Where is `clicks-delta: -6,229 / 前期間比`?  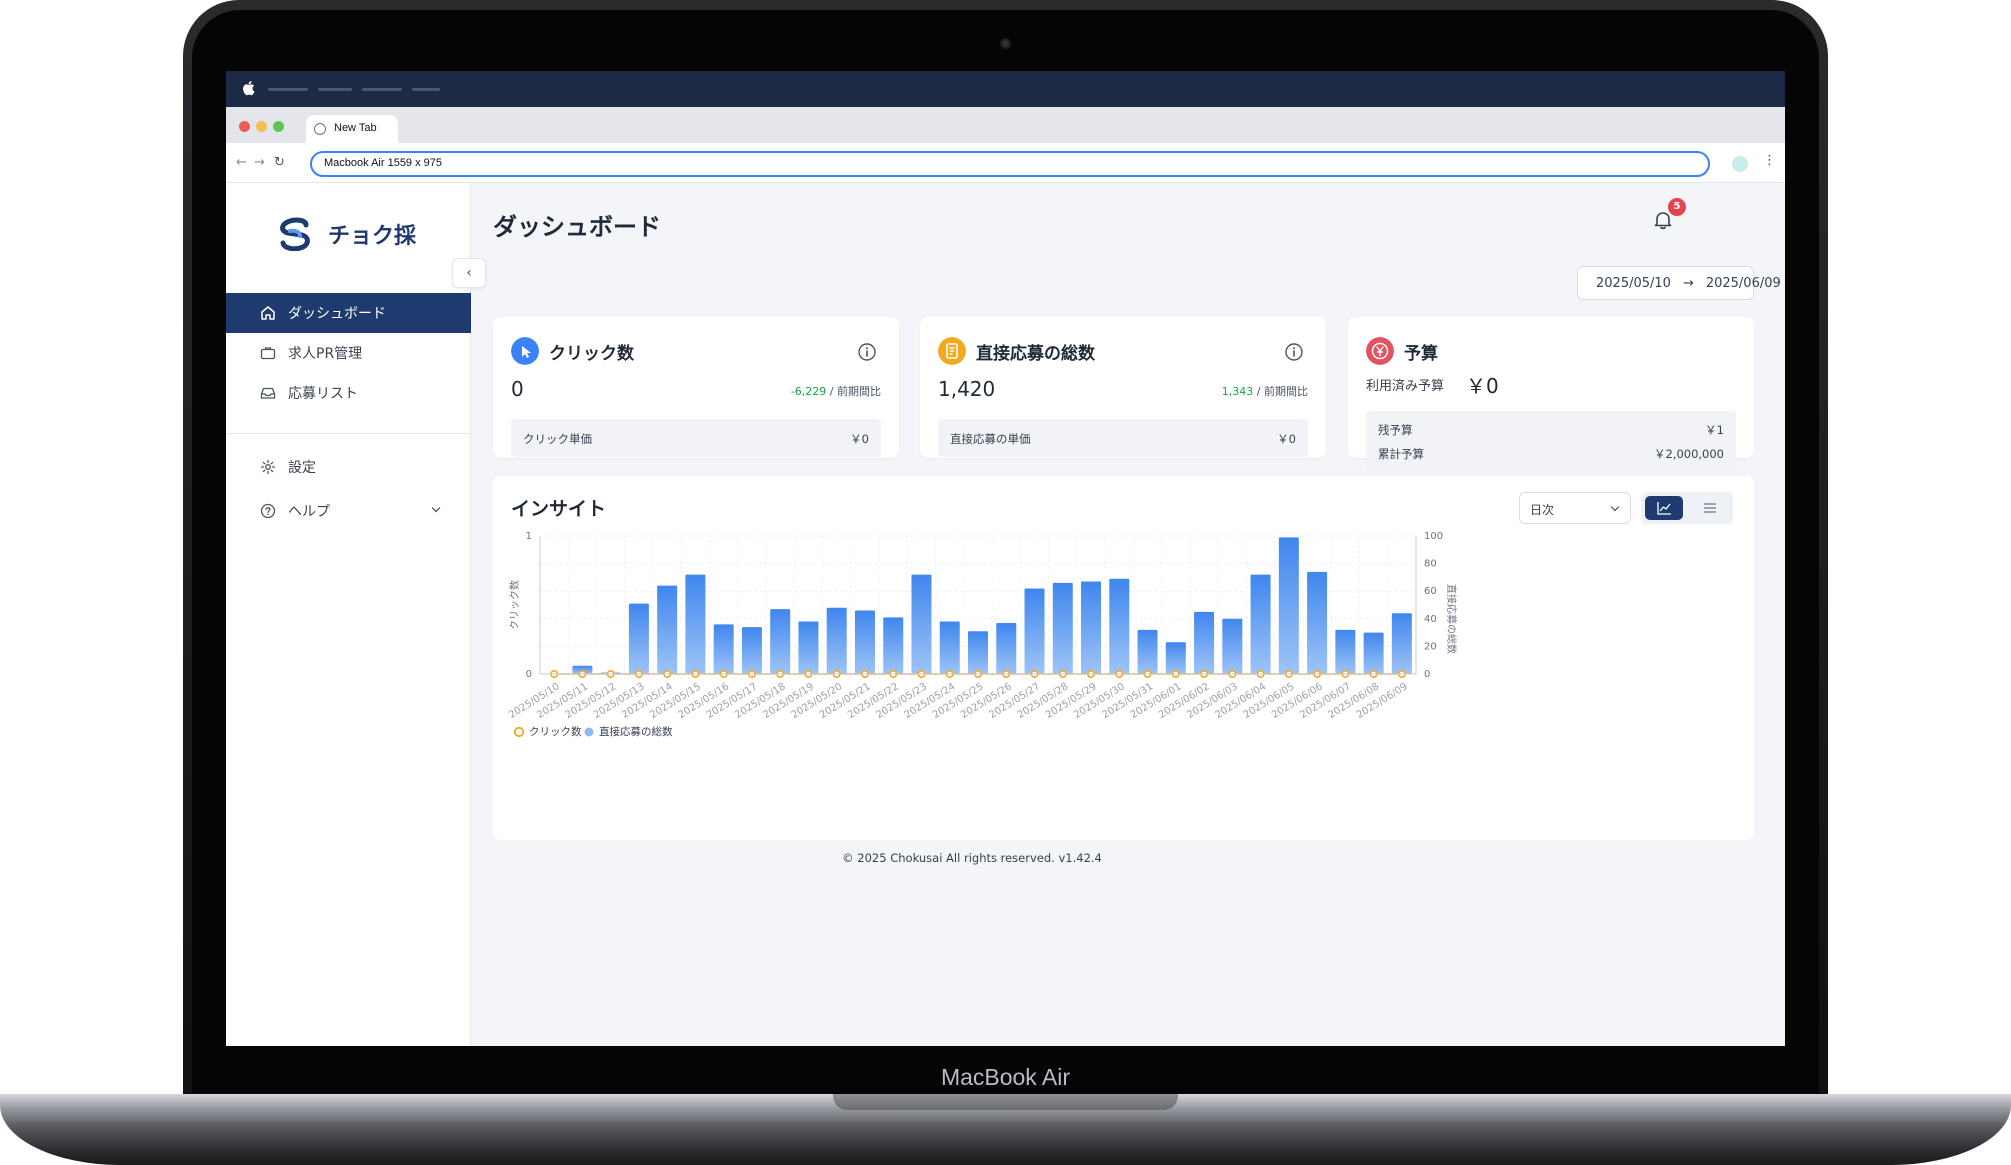
clicks-delta: -6,229 / 前期間比 is located at coordinates (836, 391).